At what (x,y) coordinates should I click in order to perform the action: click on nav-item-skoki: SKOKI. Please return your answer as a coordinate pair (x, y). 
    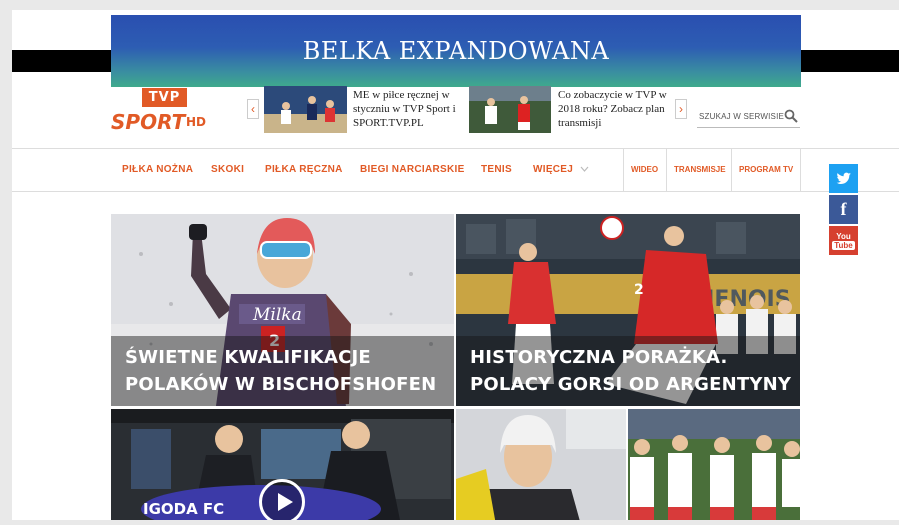
    Looking at the image, I should click on (227, 169).